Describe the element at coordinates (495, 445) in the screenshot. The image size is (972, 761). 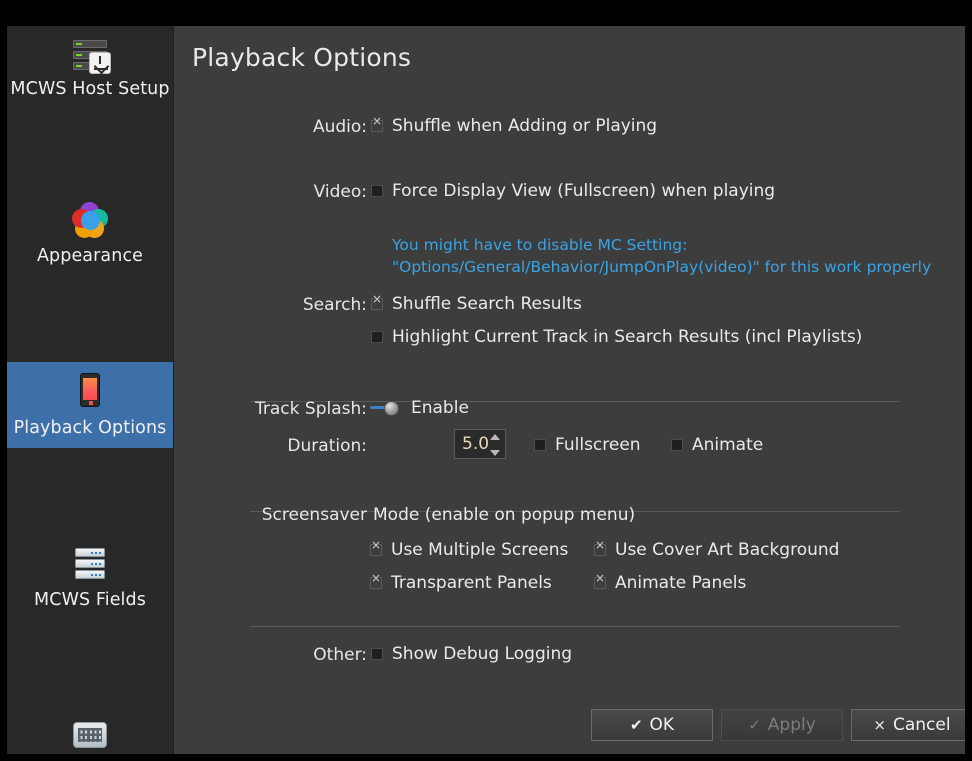
I see `spinner-arrows` at that location.